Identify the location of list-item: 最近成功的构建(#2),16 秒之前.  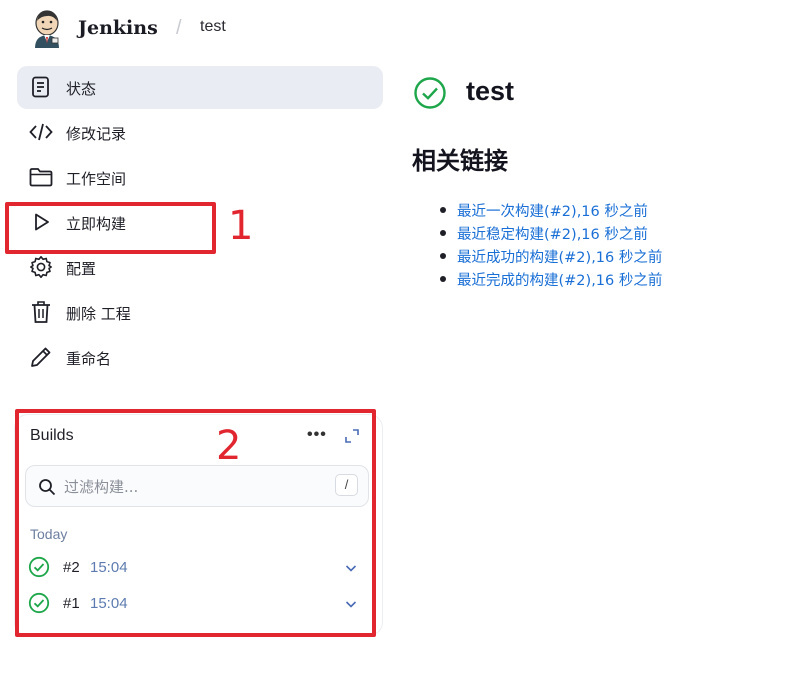
(550, 257).